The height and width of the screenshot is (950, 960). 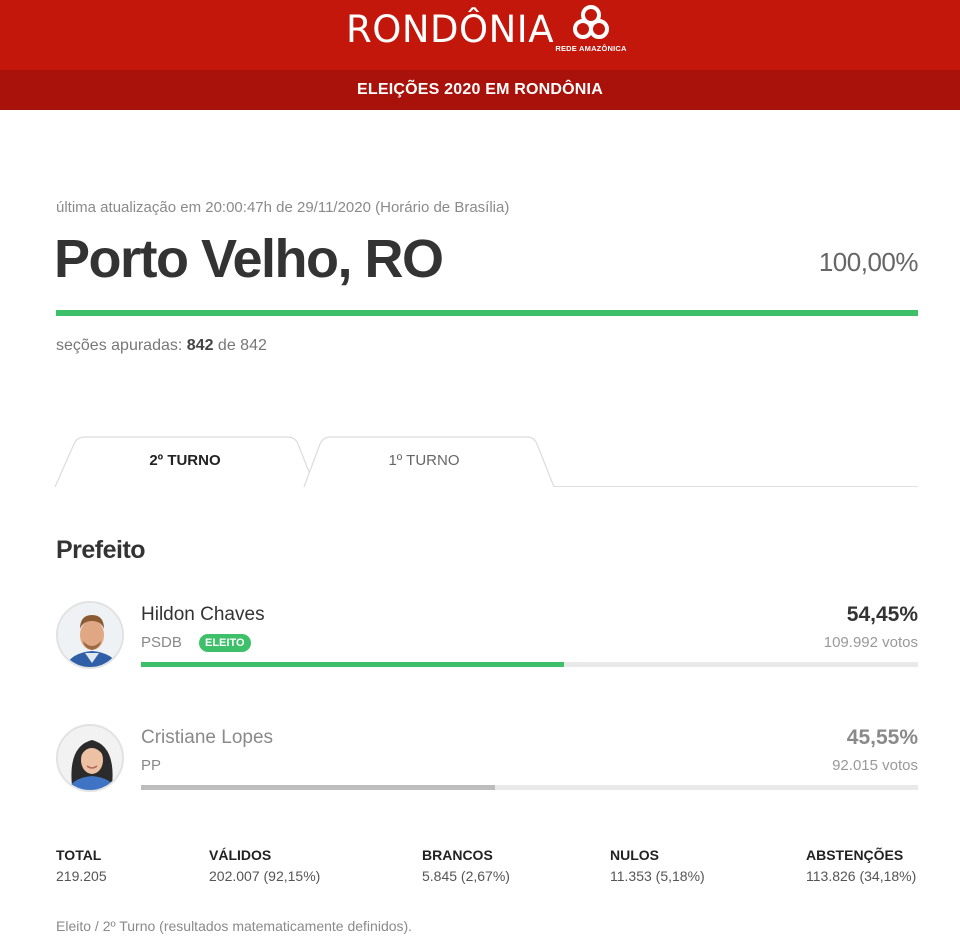 I want to click on sections-label: seções apuradas:, so click(x=119, y=345).